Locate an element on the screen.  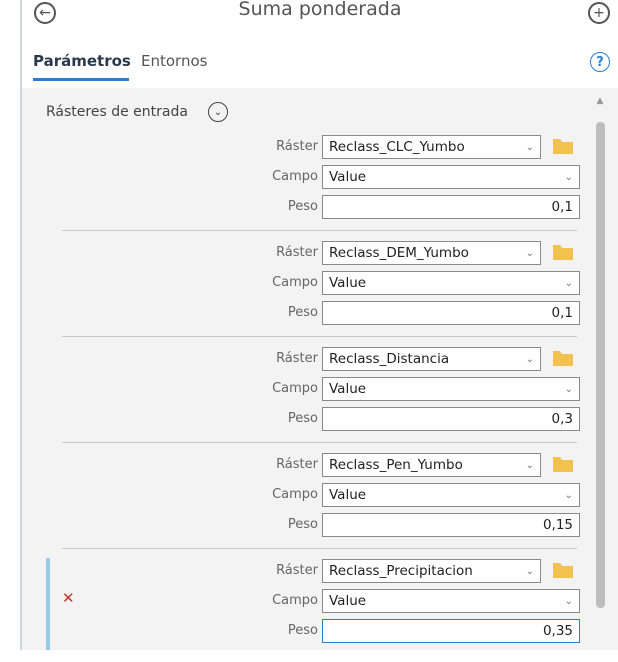
active-tab-indicator is located at coordinates (81, 79).